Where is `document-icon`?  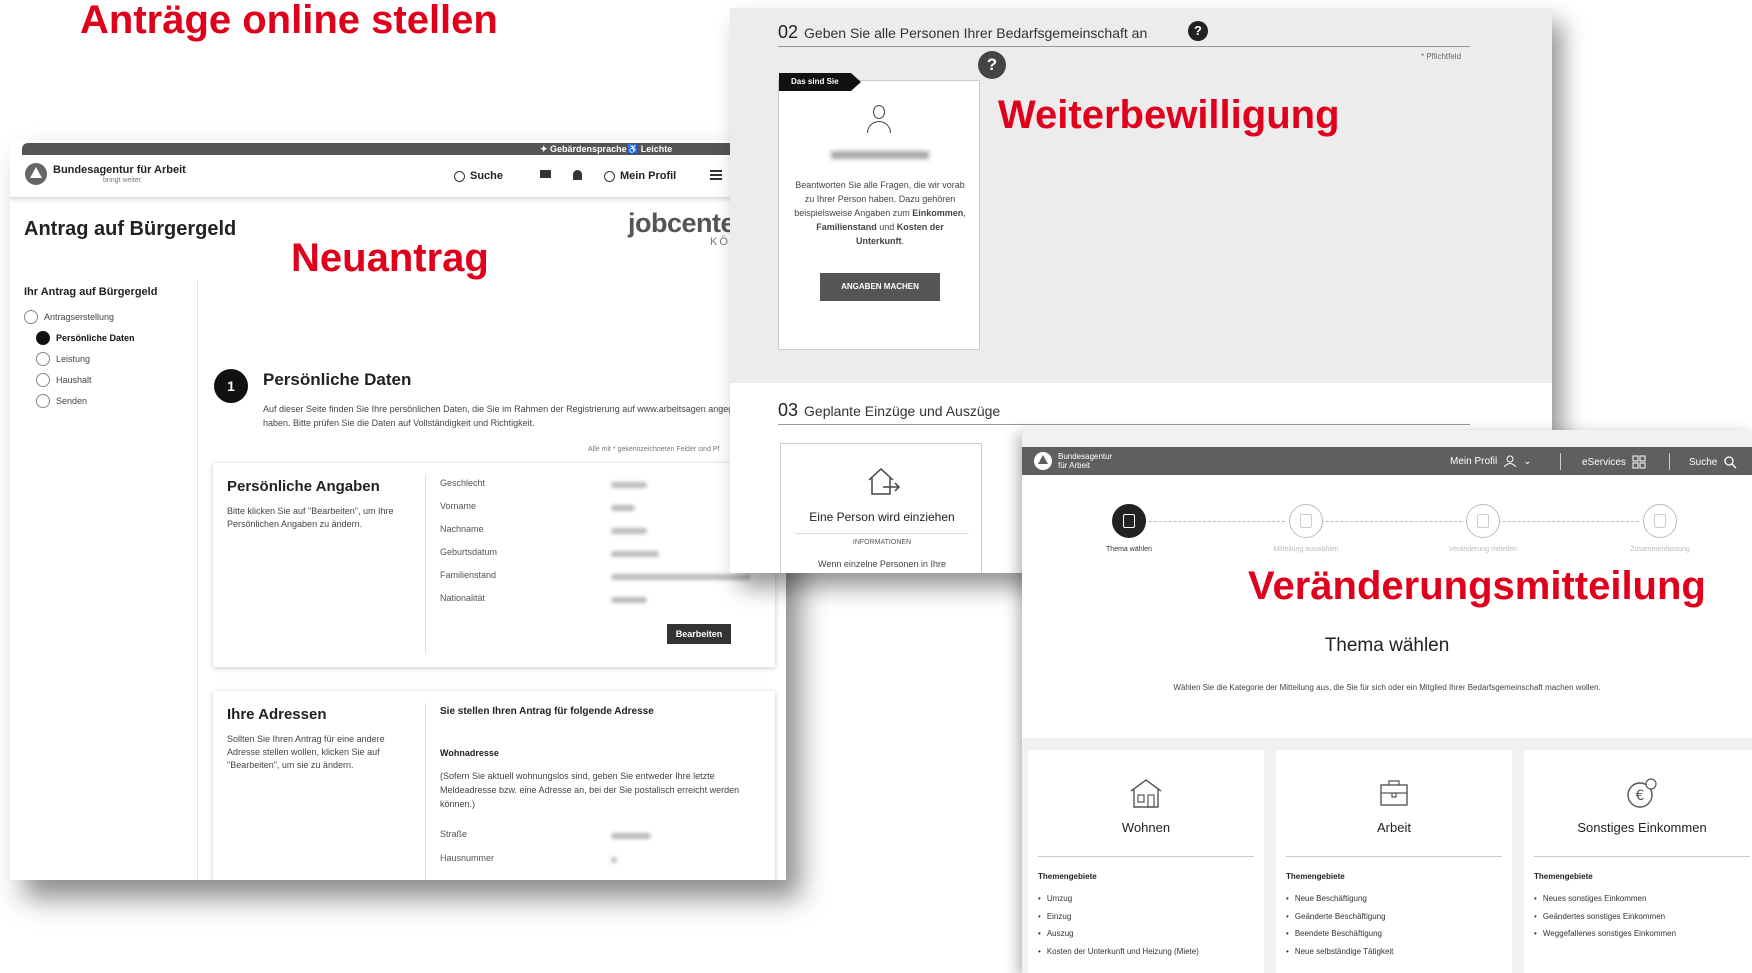 document-icon is located at coordinates (1306, 521).